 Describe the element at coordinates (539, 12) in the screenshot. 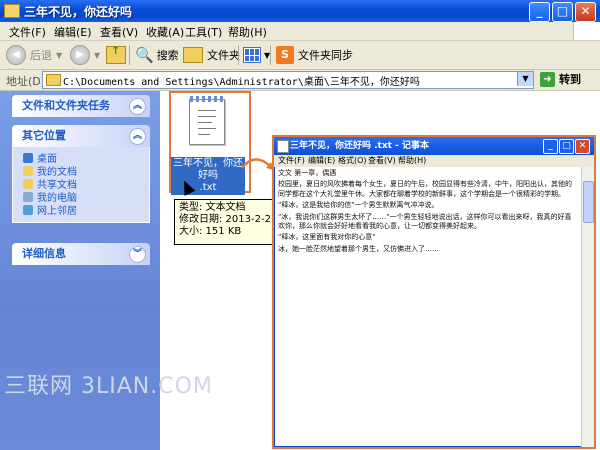

I see `minimize-button: _` at that location.